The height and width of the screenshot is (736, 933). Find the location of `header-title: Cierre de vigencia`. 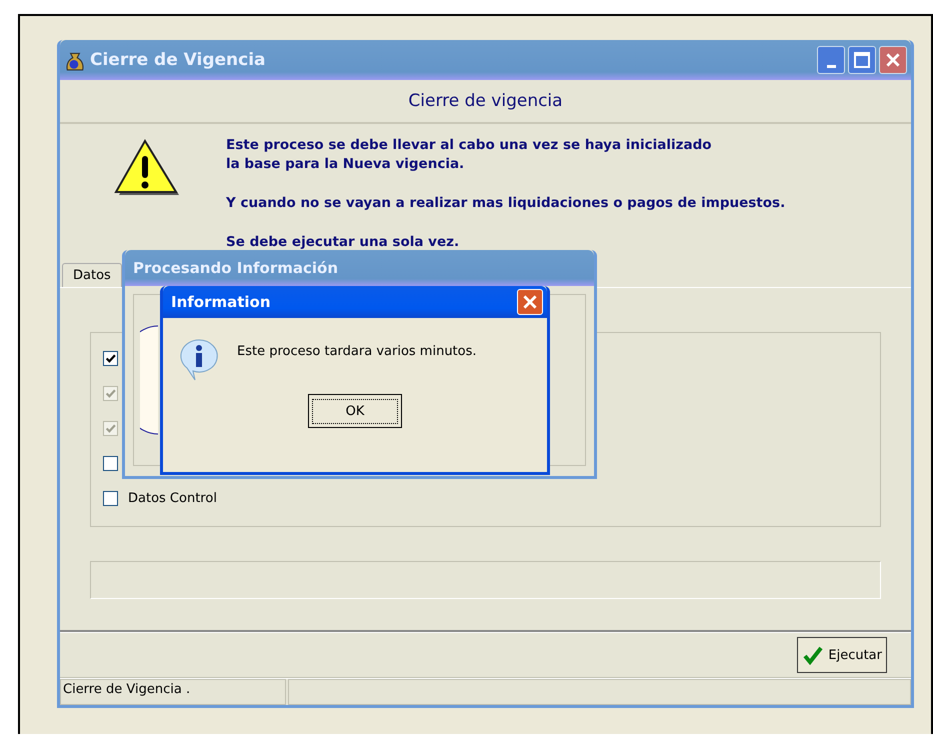

header-title: Cierre de vigencia is located at coordinates (485, 101).